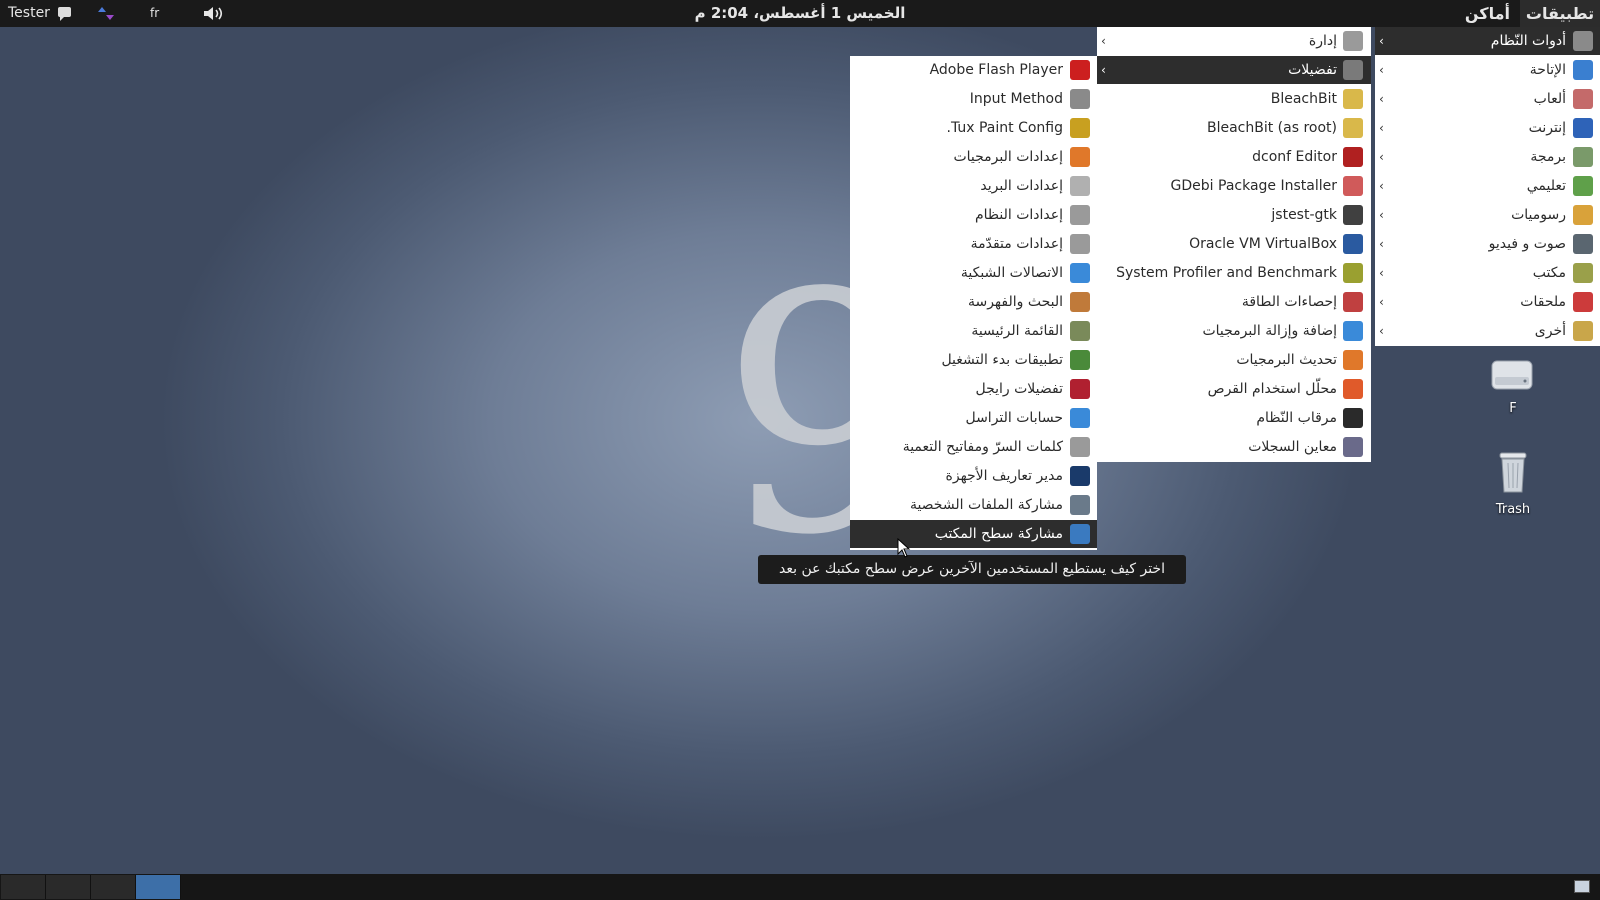  I want to click on preferences-item: تفضيلات رايجل, so click(973, 389).